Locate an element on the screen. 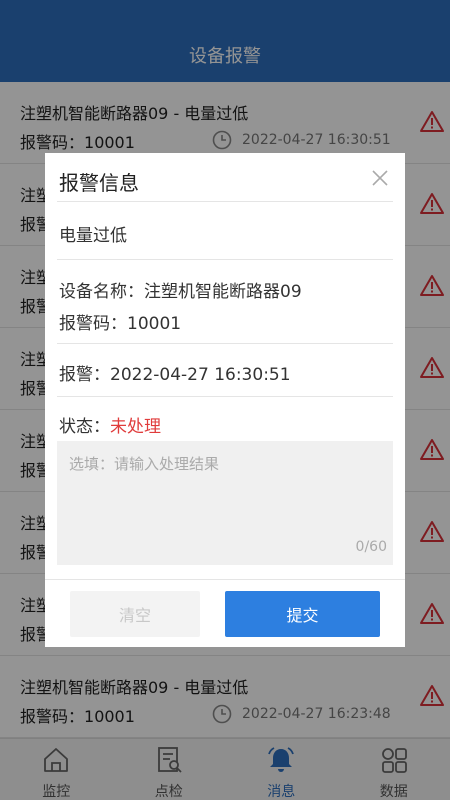 The width and height of the screenshot is (450, 800). textarea-placeholder: 选填：请输入处理结果 is located at coordinates (144, 464).